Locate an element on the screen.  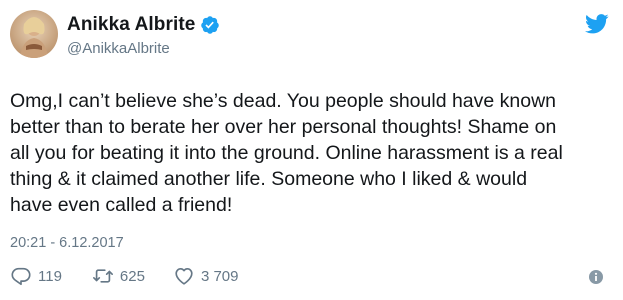
avatar is located at coordinates (34, 34).